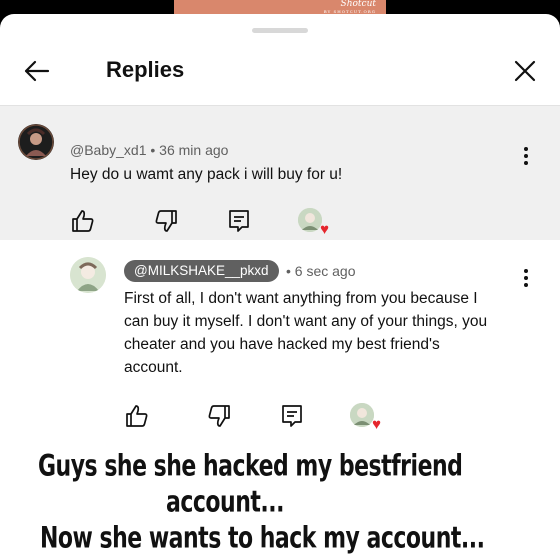 The image size is (560, 560). What do you see at coordinates (206, 174) in the screenshot?
I see `comment-text: Hey do u wamt any pack i will buy for u!` at bounding box center [206, 174].